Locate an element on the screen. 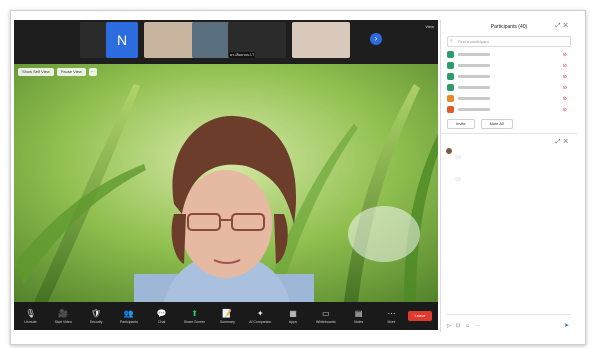 This screenshot has height=348, width=590. thumbnail-initial: N is located at coordinates (122, 40).